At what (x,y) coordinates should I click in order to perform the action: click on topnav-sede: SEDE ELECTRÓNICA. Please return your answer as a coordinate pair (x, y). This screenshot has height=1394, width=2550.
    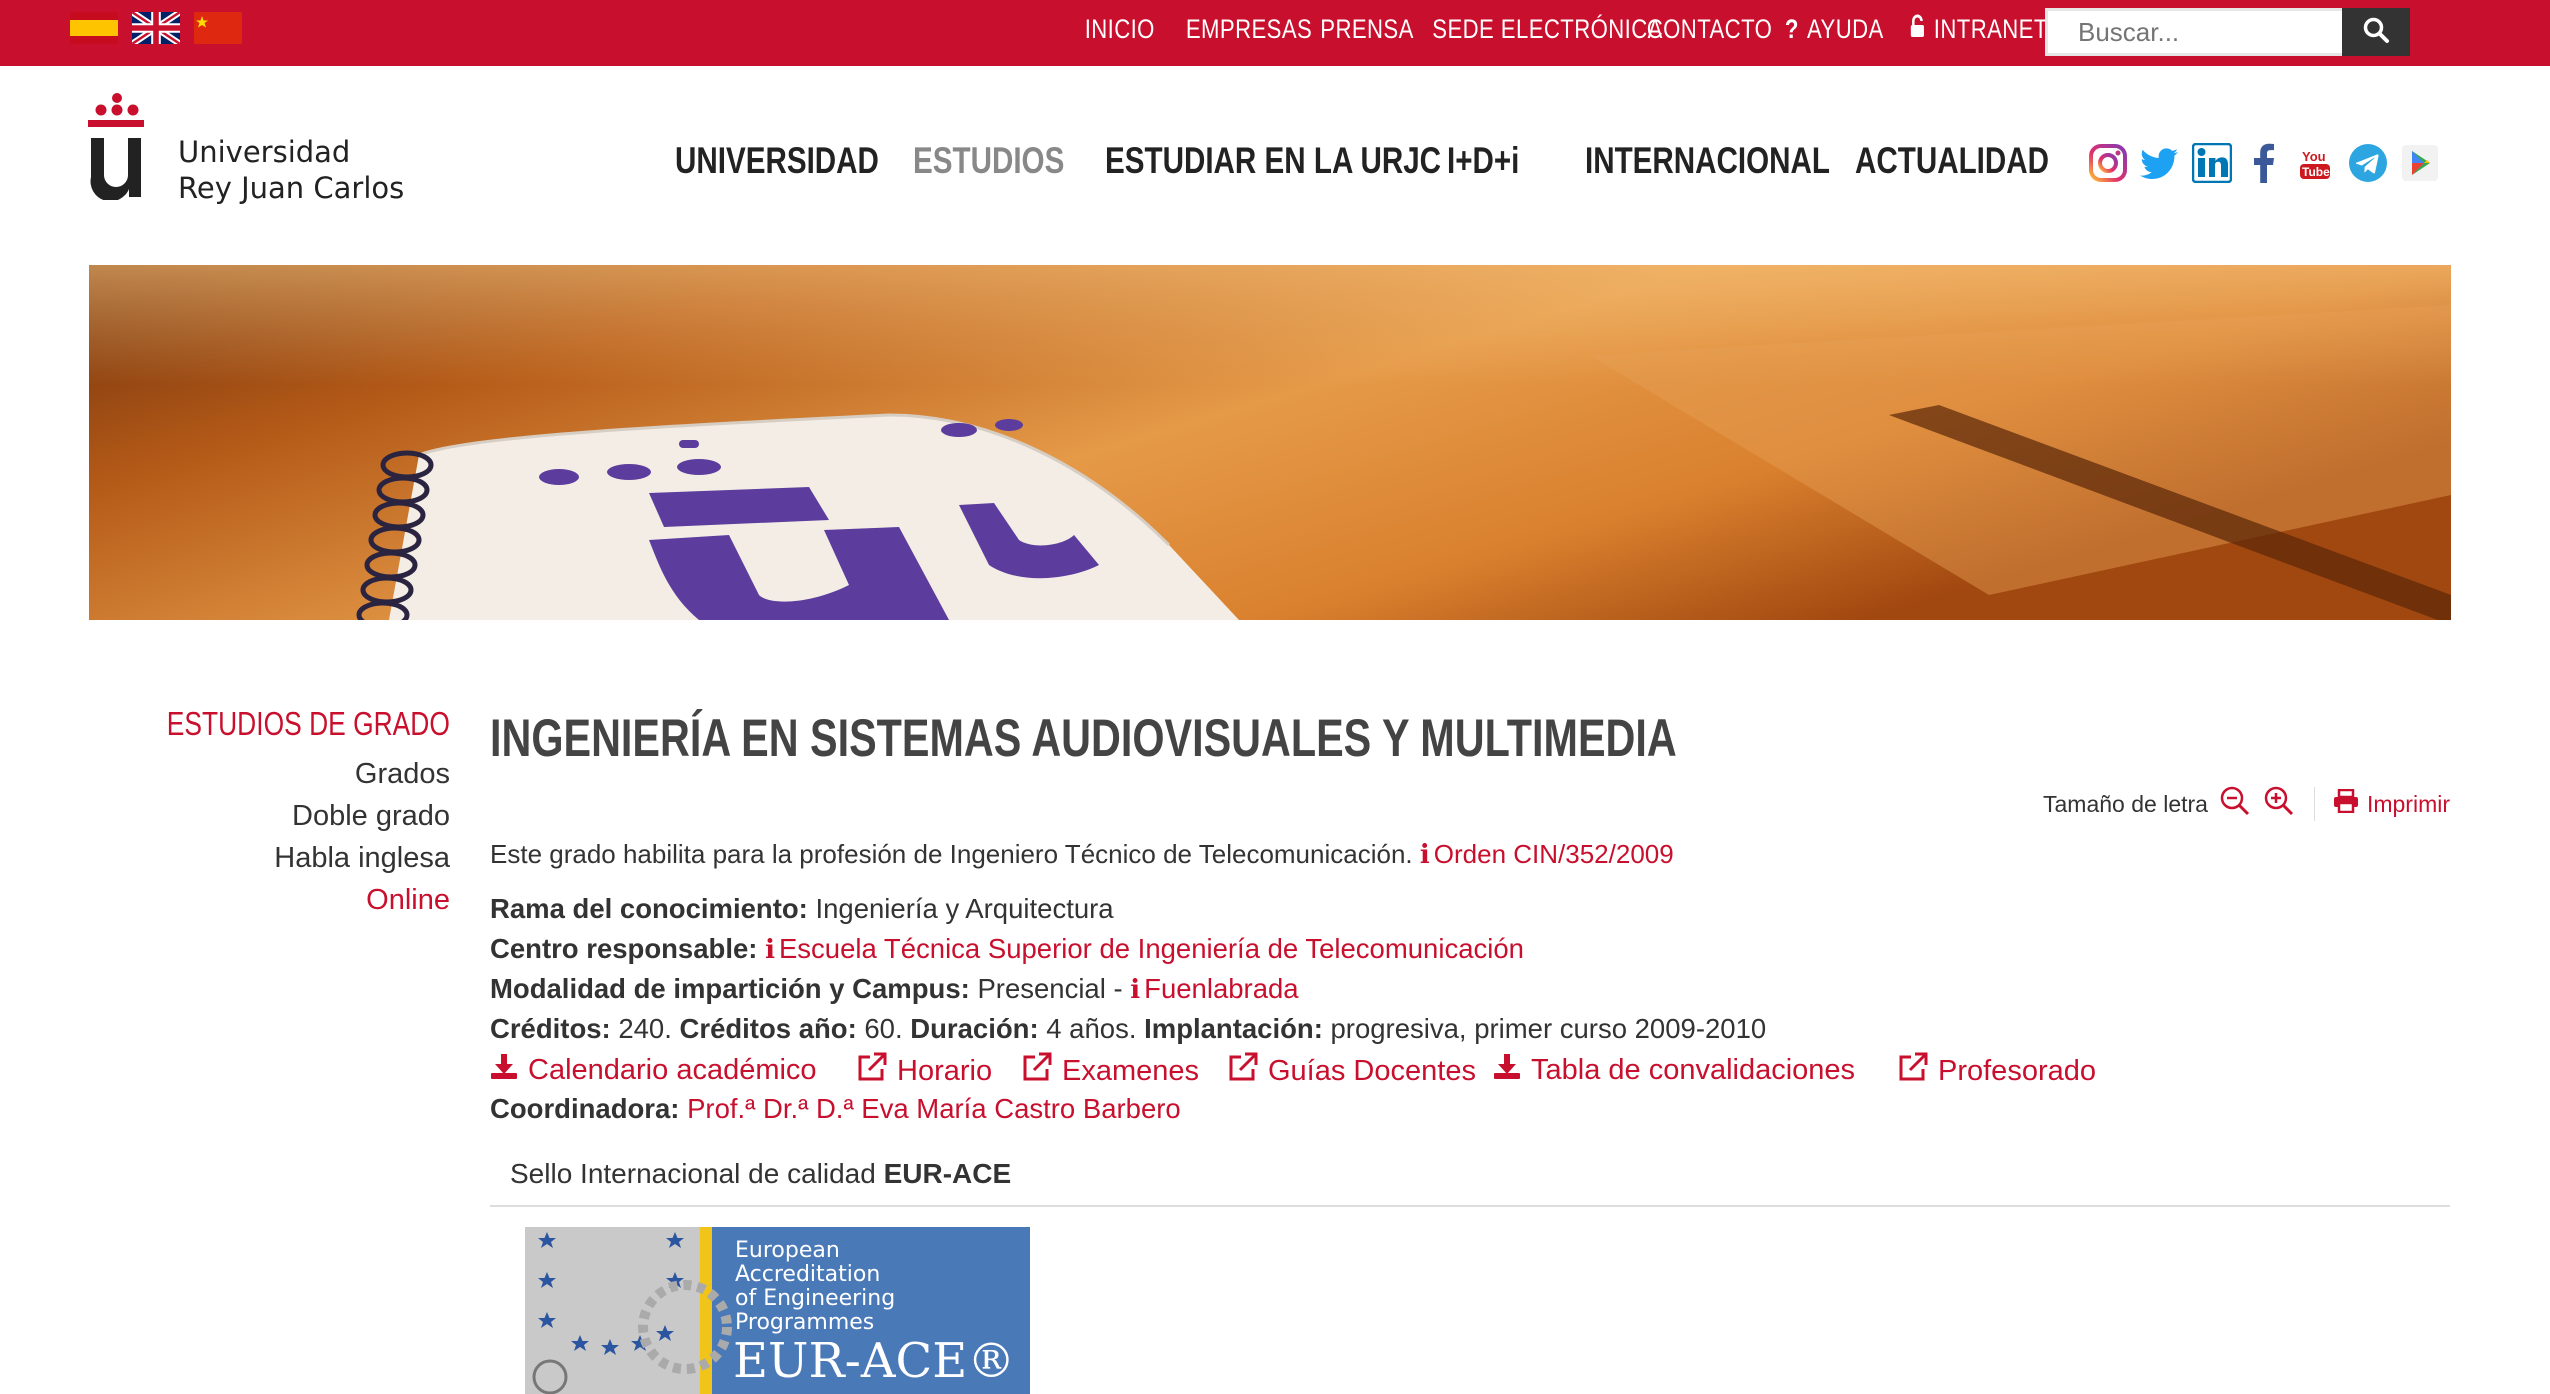
    Looking at the image, I should click on (1547, 29).